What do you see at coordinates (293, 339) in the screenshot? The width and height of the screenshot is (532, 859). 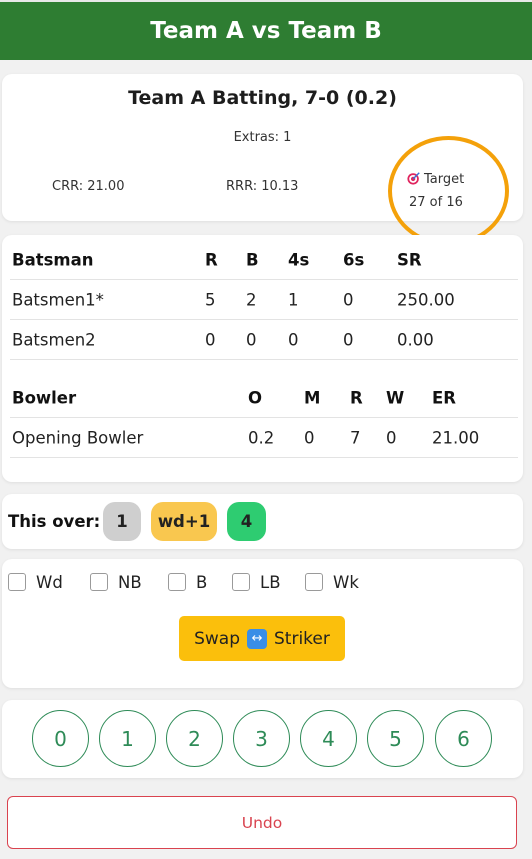 I see `batsman-fours: 0` at bounding box center [293, 339].